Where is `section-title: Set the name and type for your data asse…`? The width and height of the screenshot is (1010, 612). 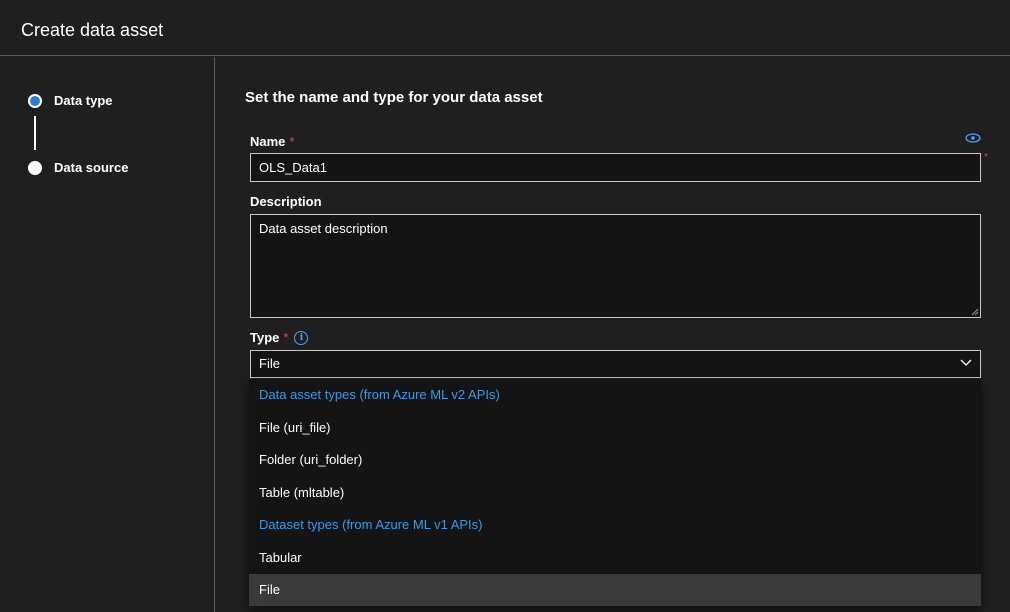
section-title: Set the name and type for your data asse… is located at coordinates (394, 97).